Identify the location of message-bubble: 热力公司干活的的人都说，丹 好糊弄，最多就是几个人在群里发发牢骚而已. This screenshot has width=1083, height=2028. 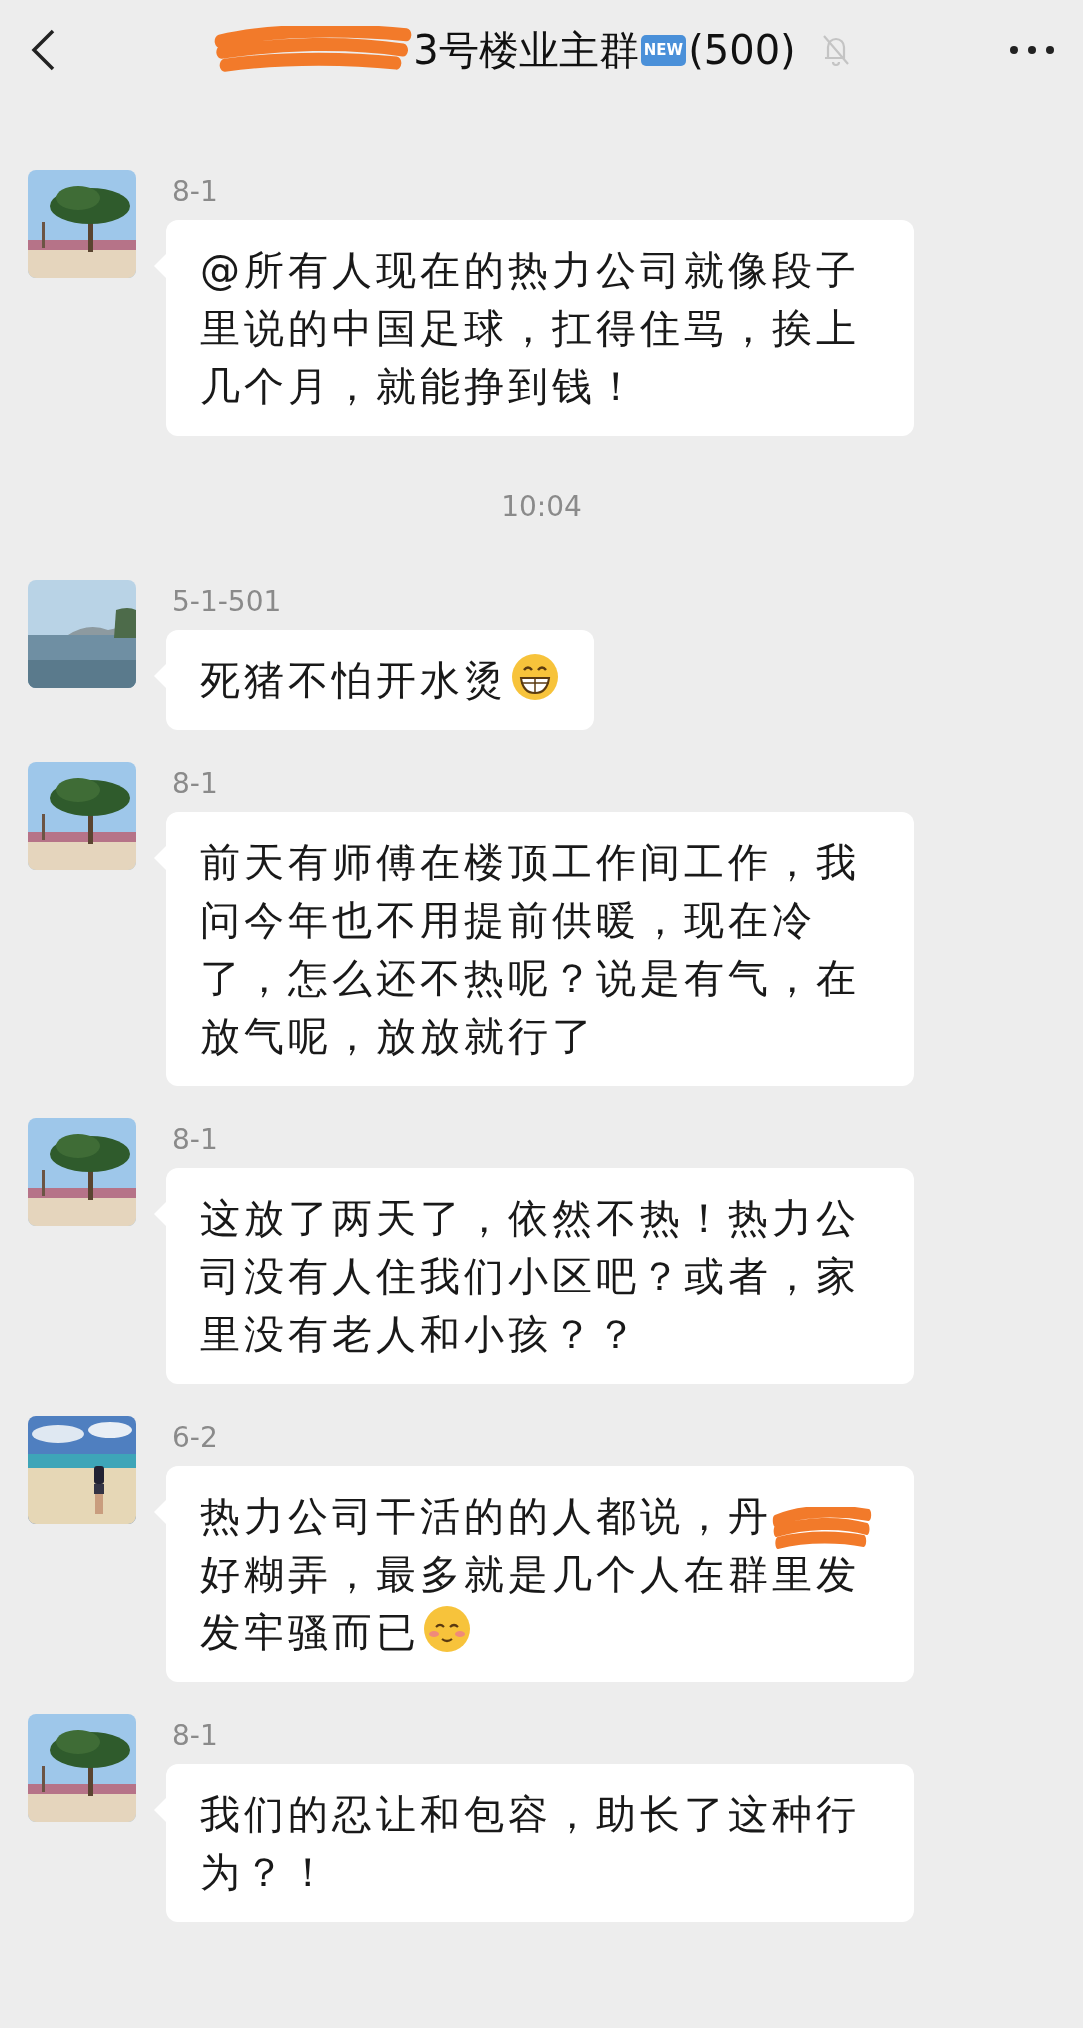
(540, 1574).